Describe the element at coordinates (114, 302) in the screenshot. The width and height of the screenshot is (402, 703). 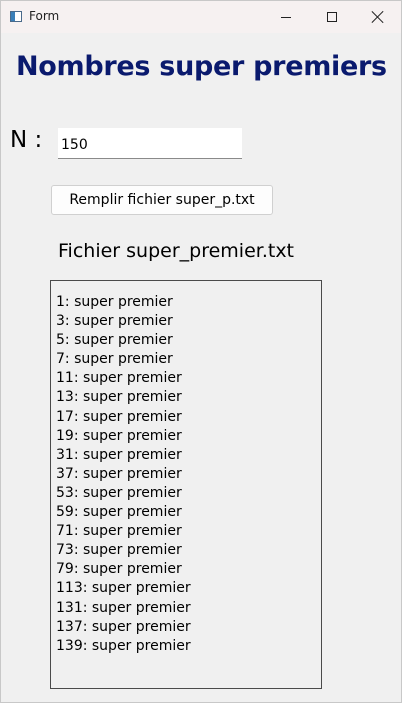
I see `result-line: 1: super premier` at that location.